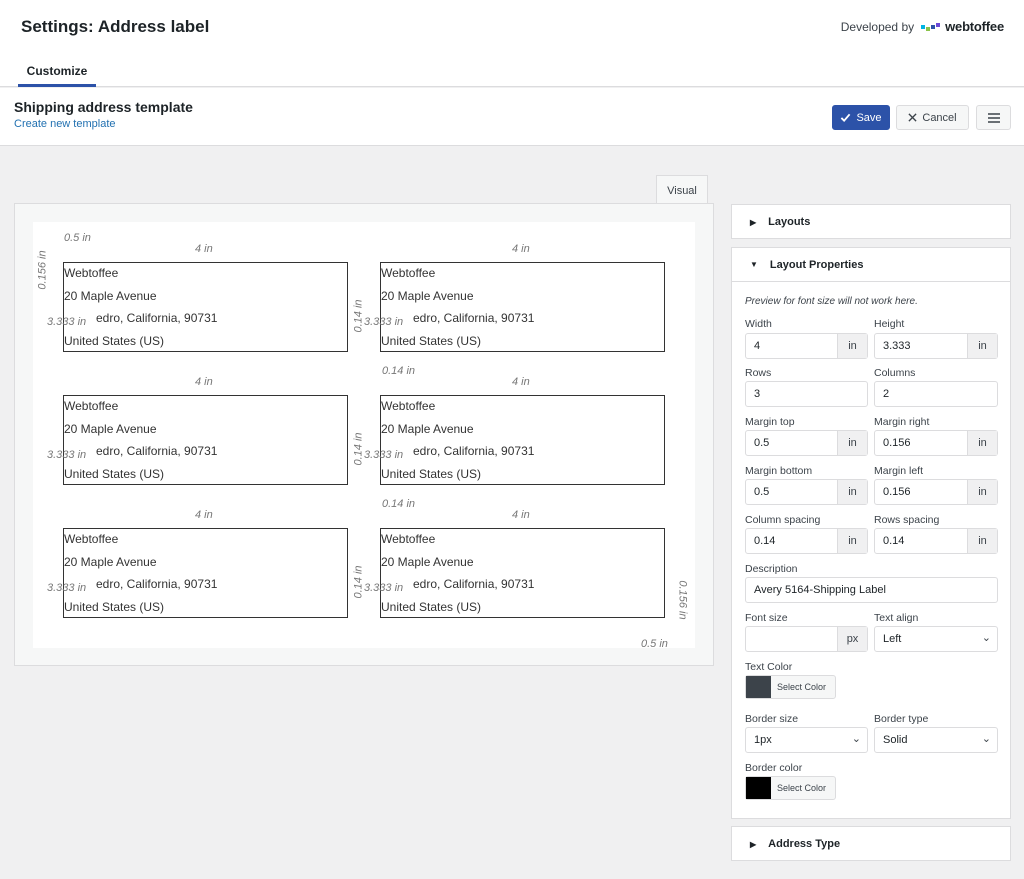 Image resolution: width=1024 pixels, height=879 pixels. What do you see at coordinates (852, 639) in the screenshot?
I see `font-size-unit: px` at bounding box center [852, 639].